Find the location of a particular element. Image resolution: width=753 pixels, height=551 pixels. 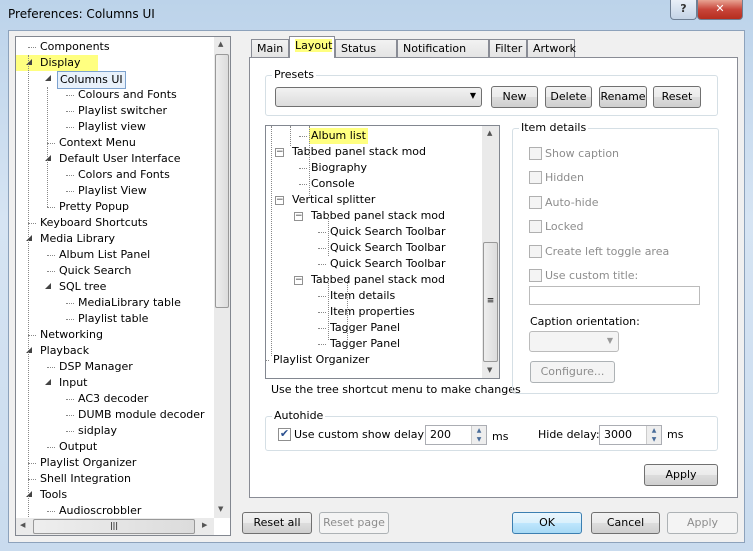

ok-button: OK is located at coordinates (547, 523).